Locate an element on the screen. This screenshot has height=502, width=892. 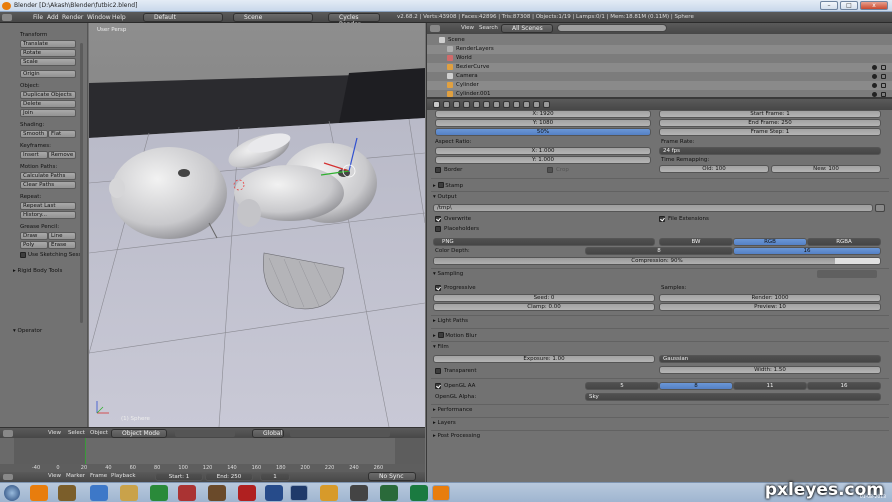
app3-taskbar-icon is located at coordinates (274, 493).